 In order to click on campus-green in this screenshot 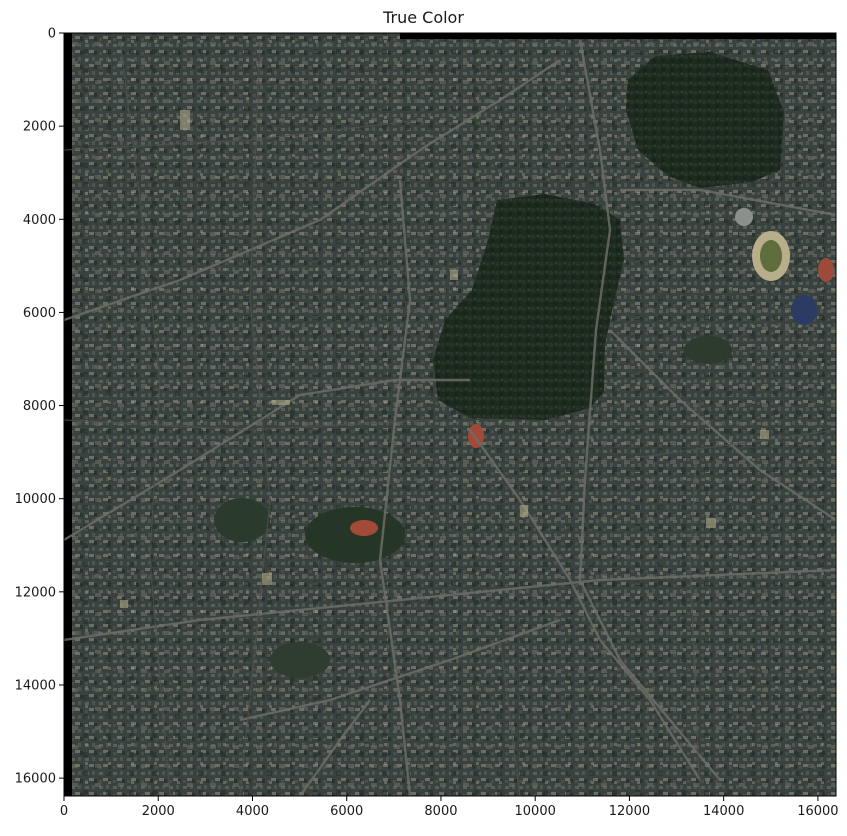, I will do `click(355, 535)`.